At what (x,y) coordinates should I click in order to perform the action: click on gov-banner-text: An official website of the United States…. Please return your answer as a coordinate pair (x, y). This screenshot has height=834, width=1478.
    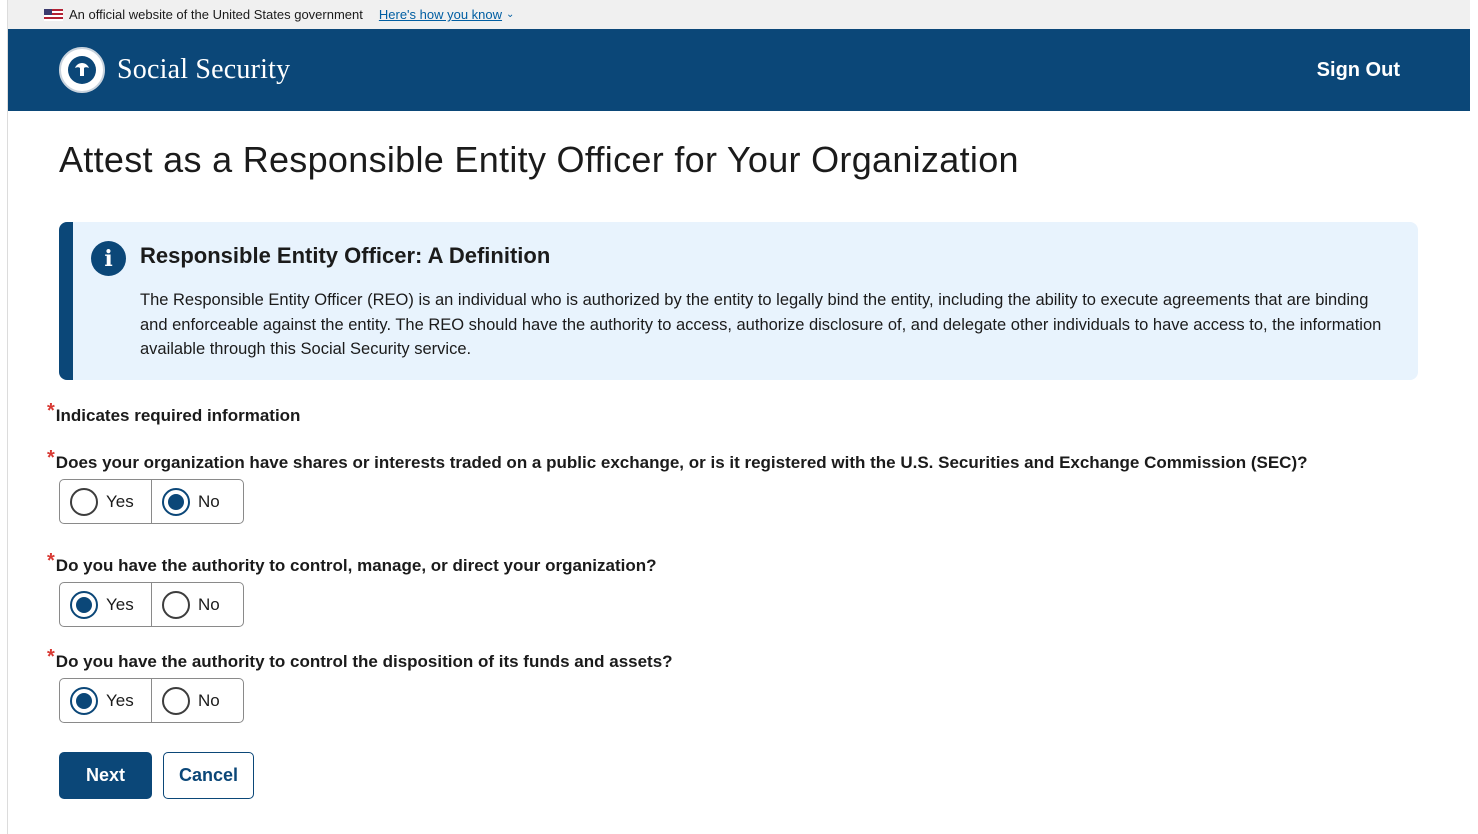
    Looking at the image, I should click on (216, 14).